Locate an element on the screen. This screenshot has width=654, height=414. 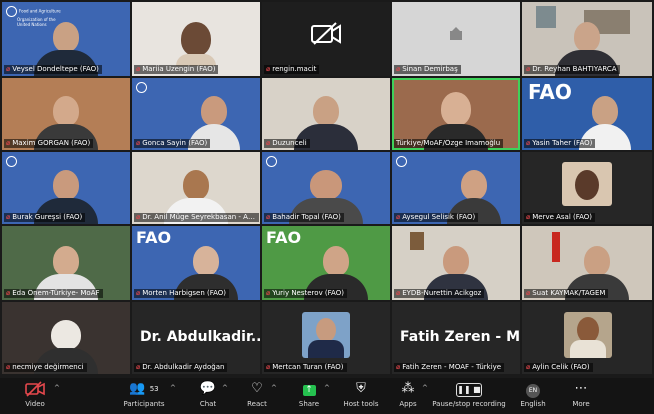
avatar-icon is located at coordinates (456, 33).